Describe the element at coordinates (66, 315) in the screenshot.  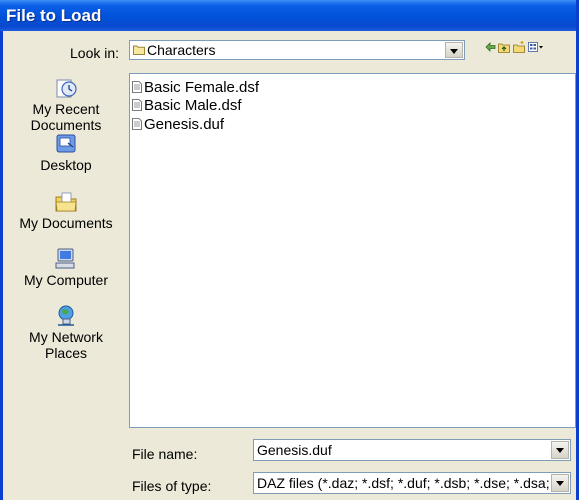
I see `network-places-icon` at that location.